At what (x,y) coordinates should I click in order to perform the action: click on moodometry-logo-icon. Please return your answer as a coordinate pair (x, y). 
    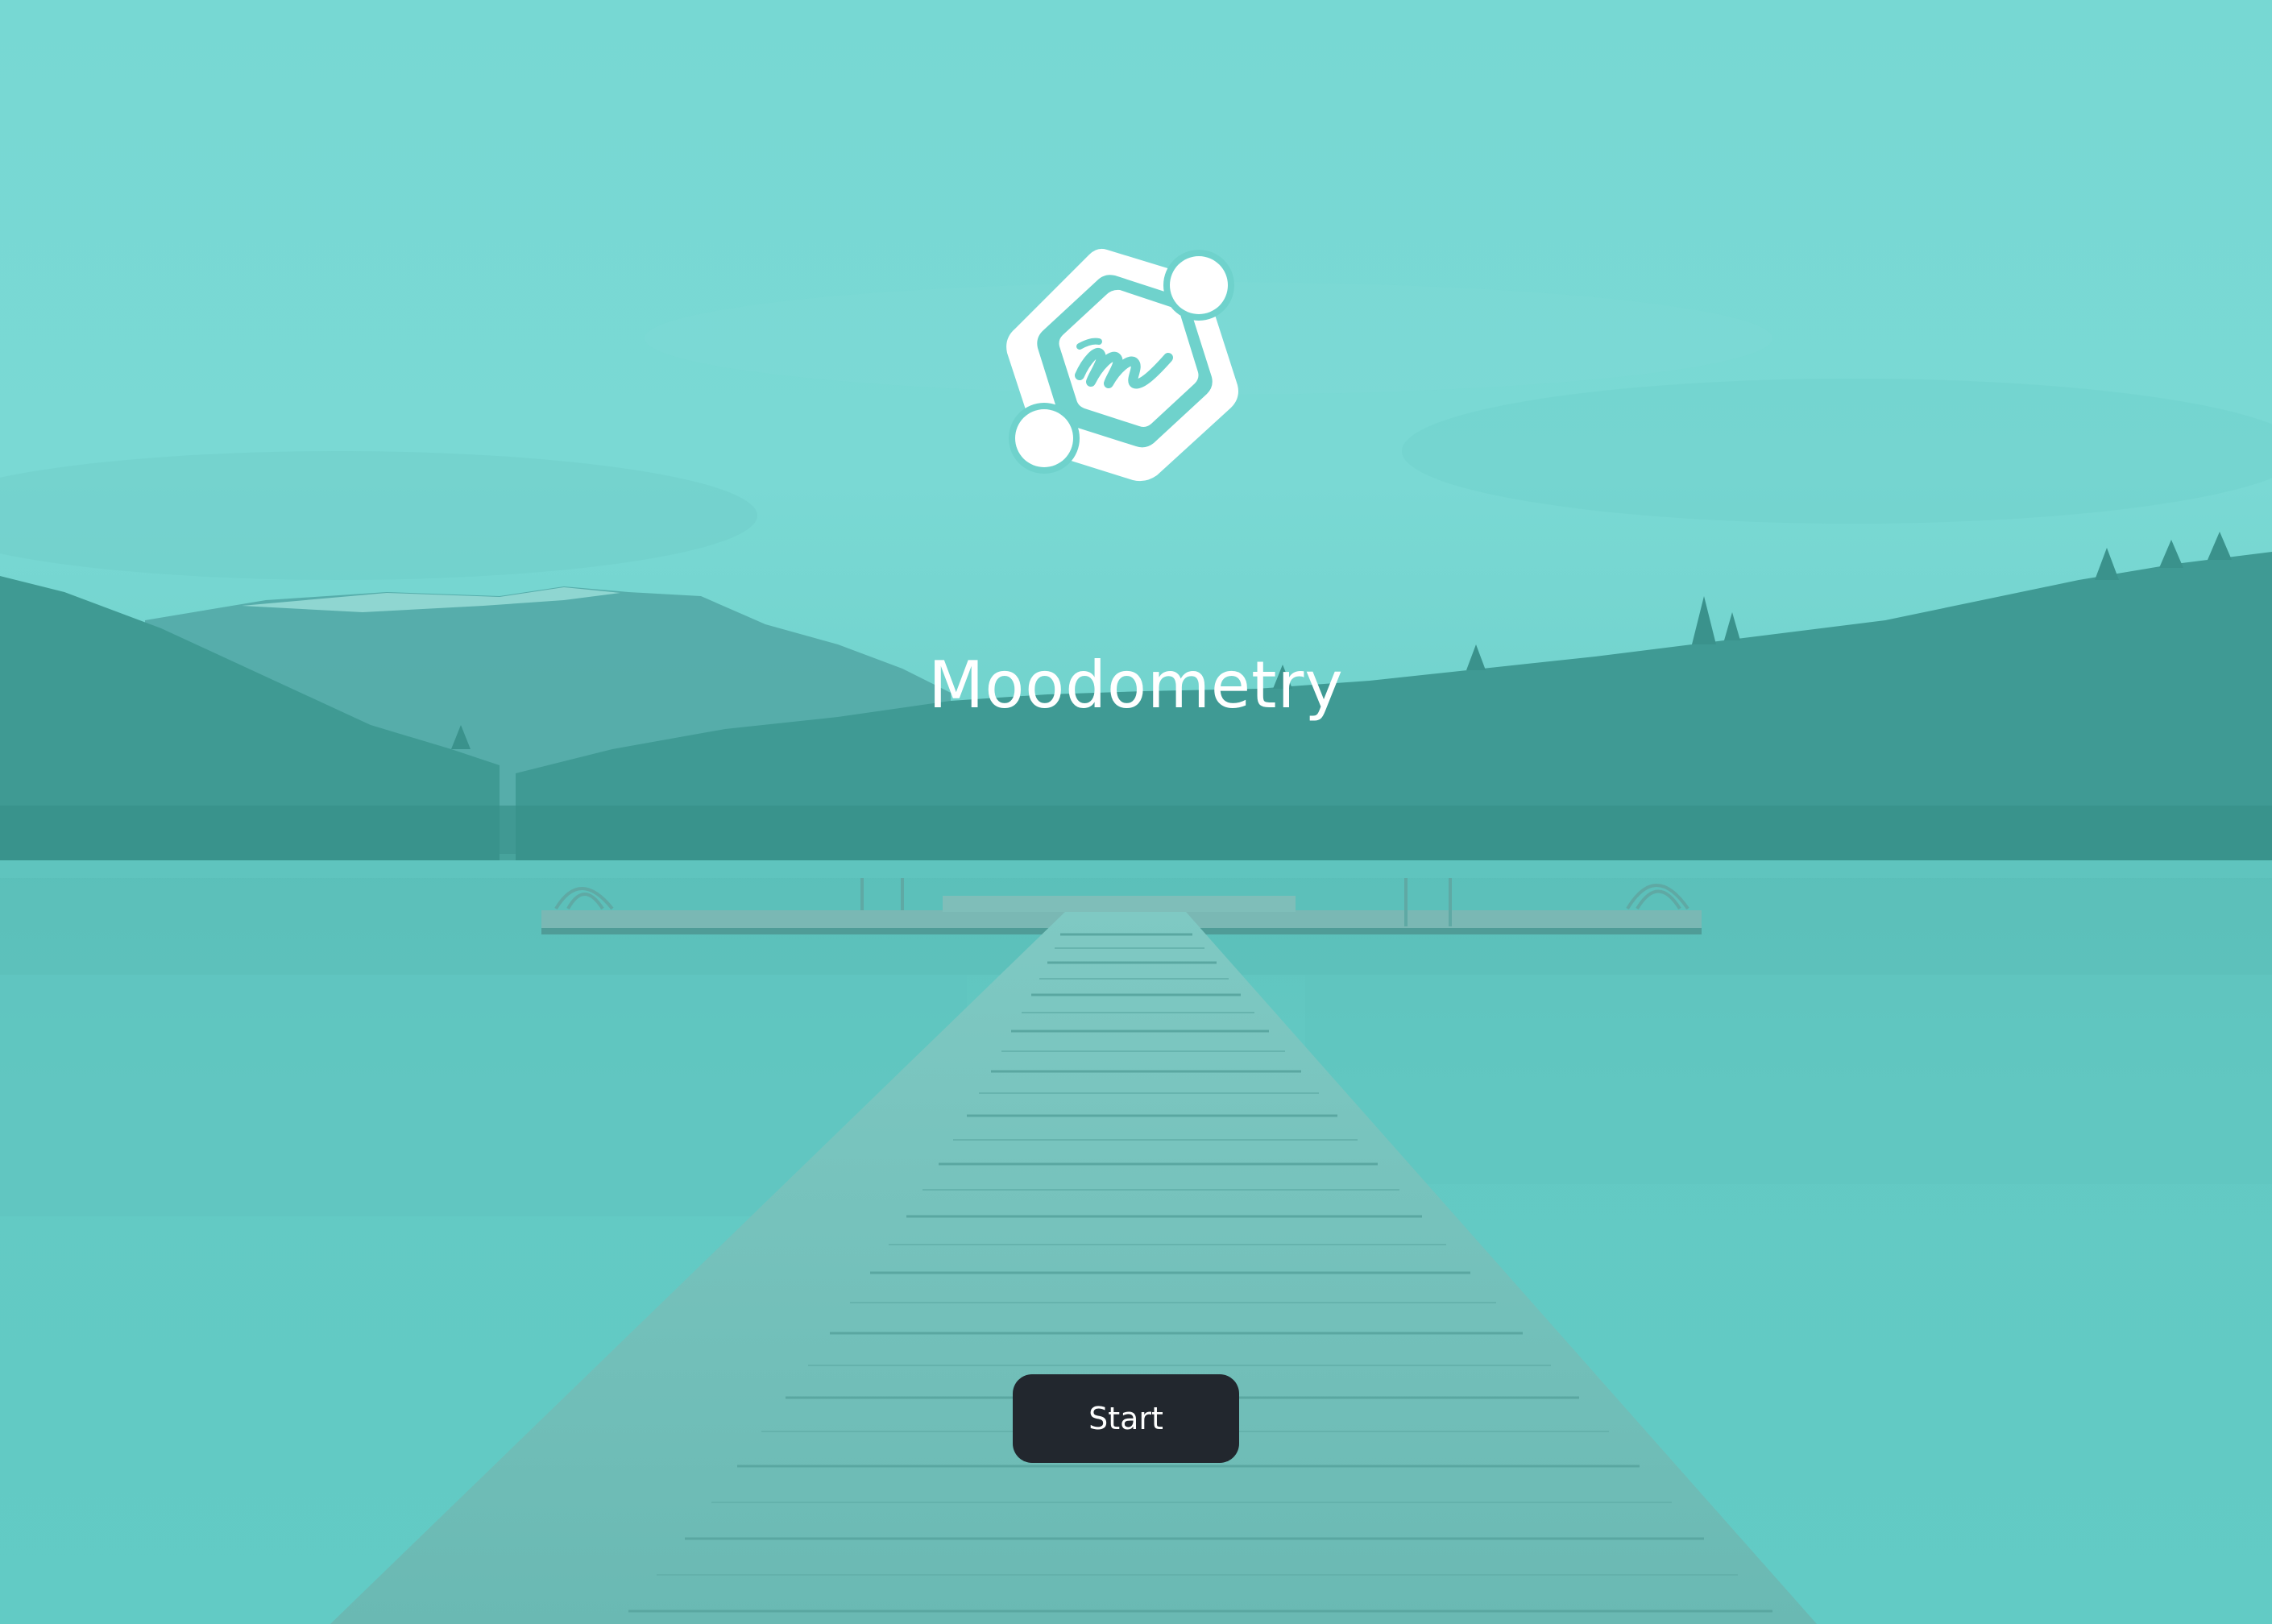
    Looking at the image, I should click on (1128, 365).